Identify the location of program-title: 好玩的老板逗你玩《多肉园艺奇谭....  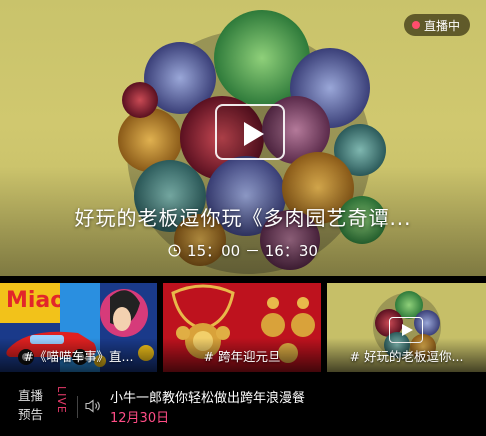
(243, 218).